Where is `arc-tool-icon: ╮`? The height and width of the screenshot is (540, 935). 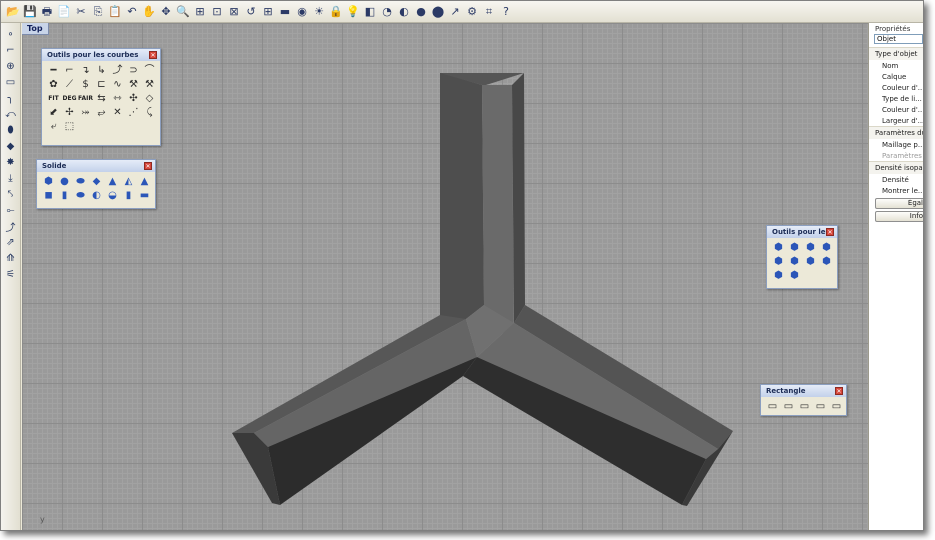 arc-tool-icon: ╮ is located at coordinates (11, 98).